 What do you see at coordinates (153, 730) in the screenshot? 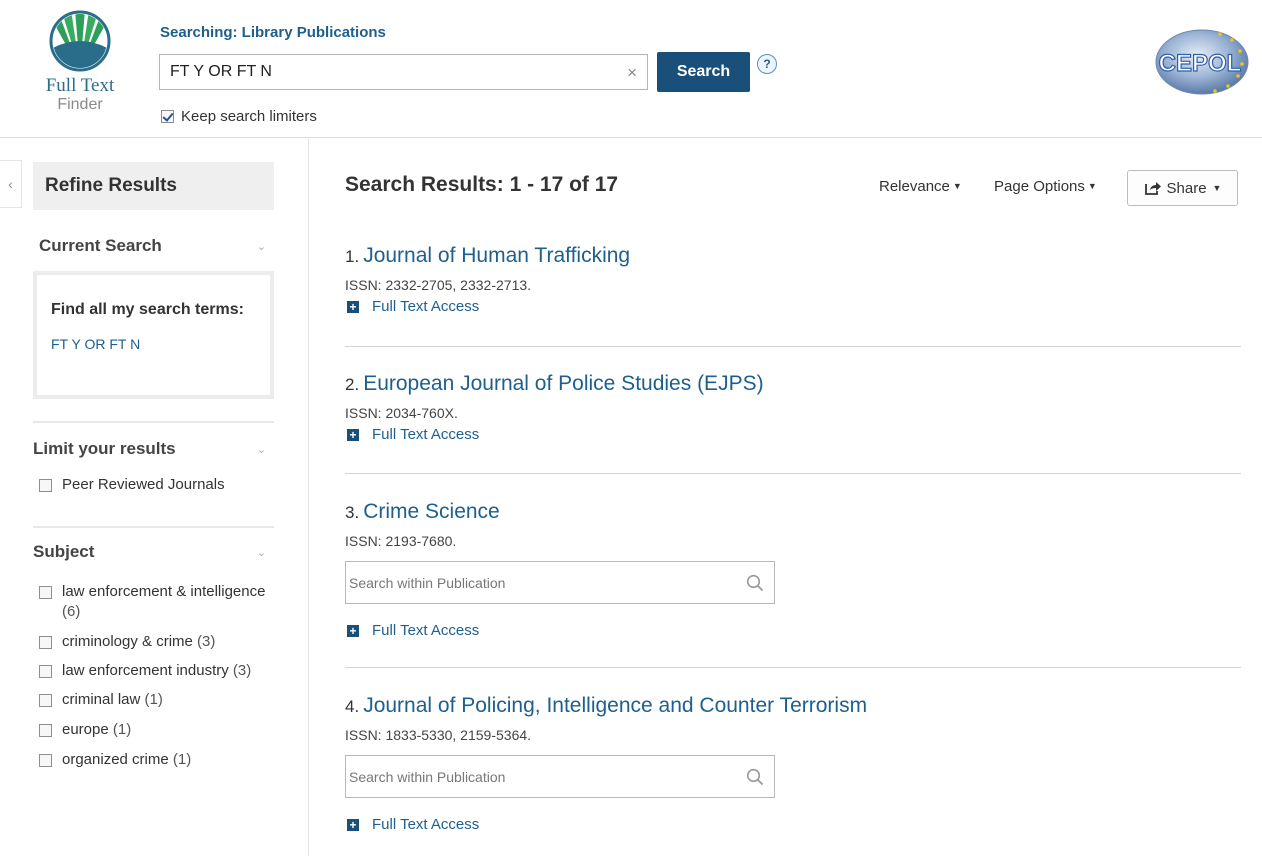
I see `subject-item: europe (1)` at bounding box center [153, 730].